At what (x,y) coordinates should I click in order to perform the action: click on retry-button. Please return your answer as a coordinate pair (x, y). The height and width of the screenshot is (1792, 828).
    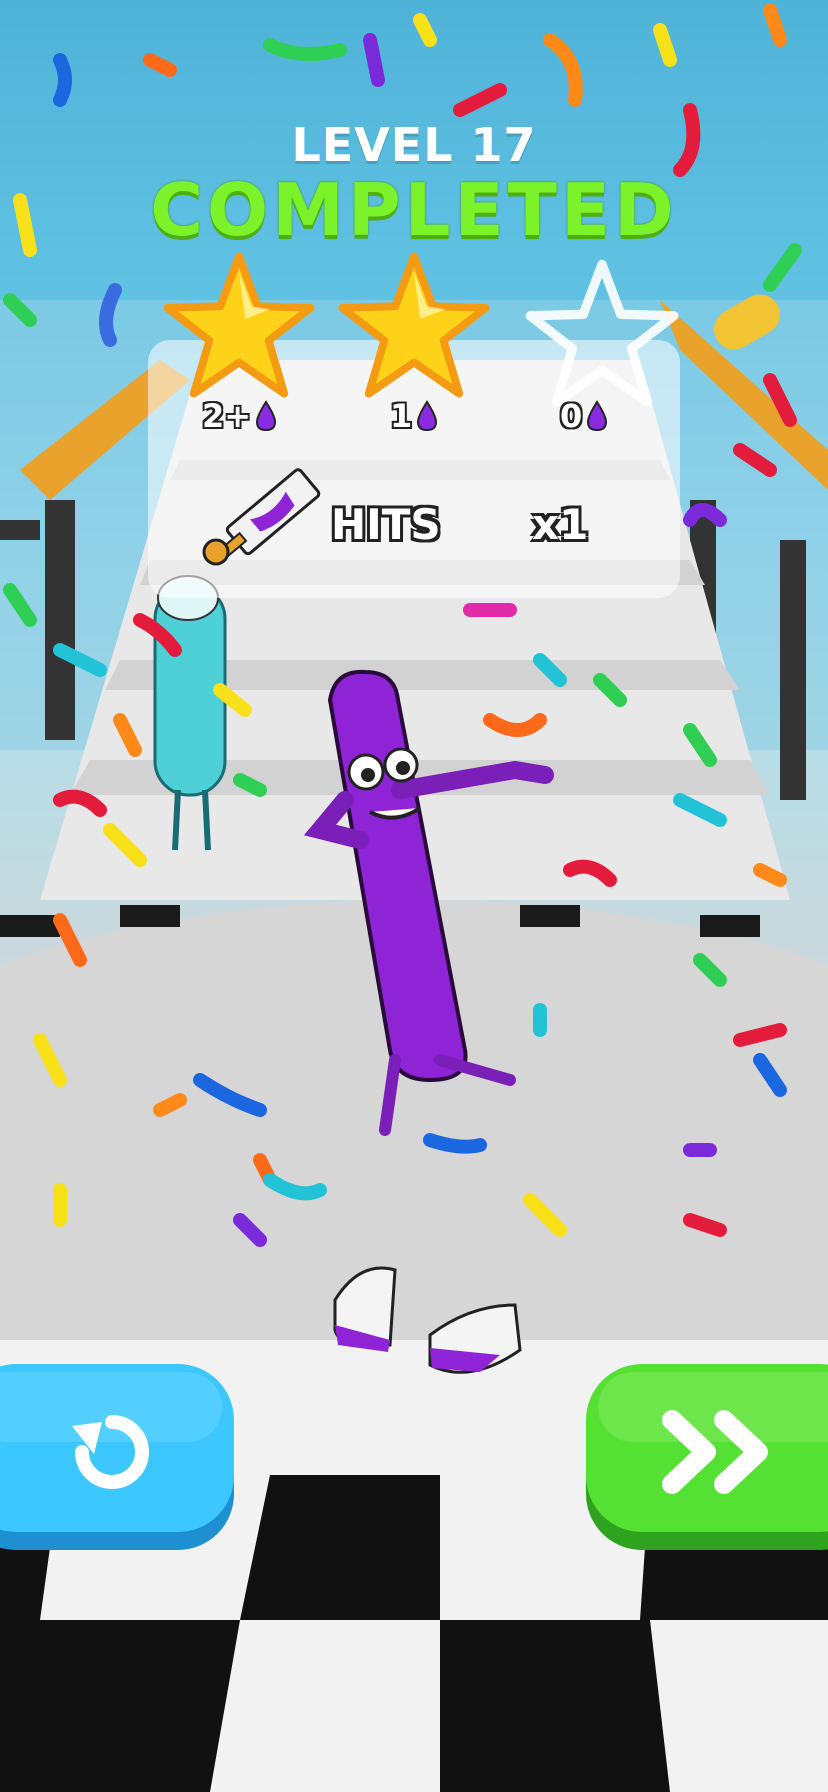
    Looking at the image, I should click on (117, 1457).